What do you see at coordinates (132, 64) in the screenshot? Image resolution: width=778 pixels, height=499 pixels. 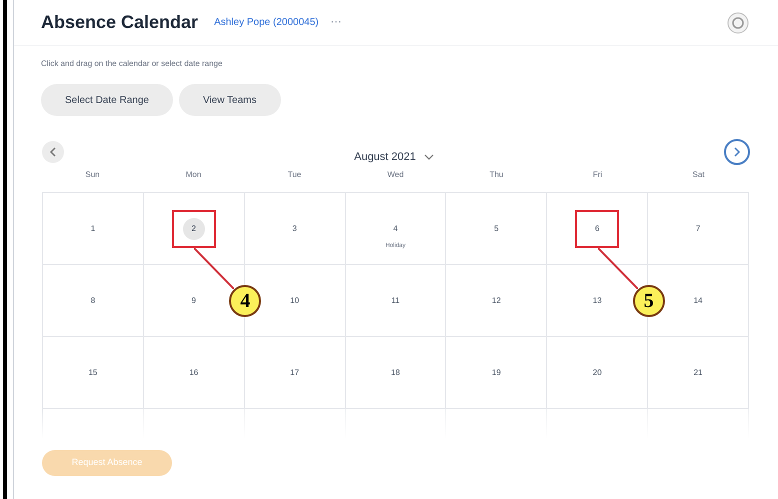 I see `instructions-text: Click and drag on the calendar or select date range` at bounding box center [132, 64].